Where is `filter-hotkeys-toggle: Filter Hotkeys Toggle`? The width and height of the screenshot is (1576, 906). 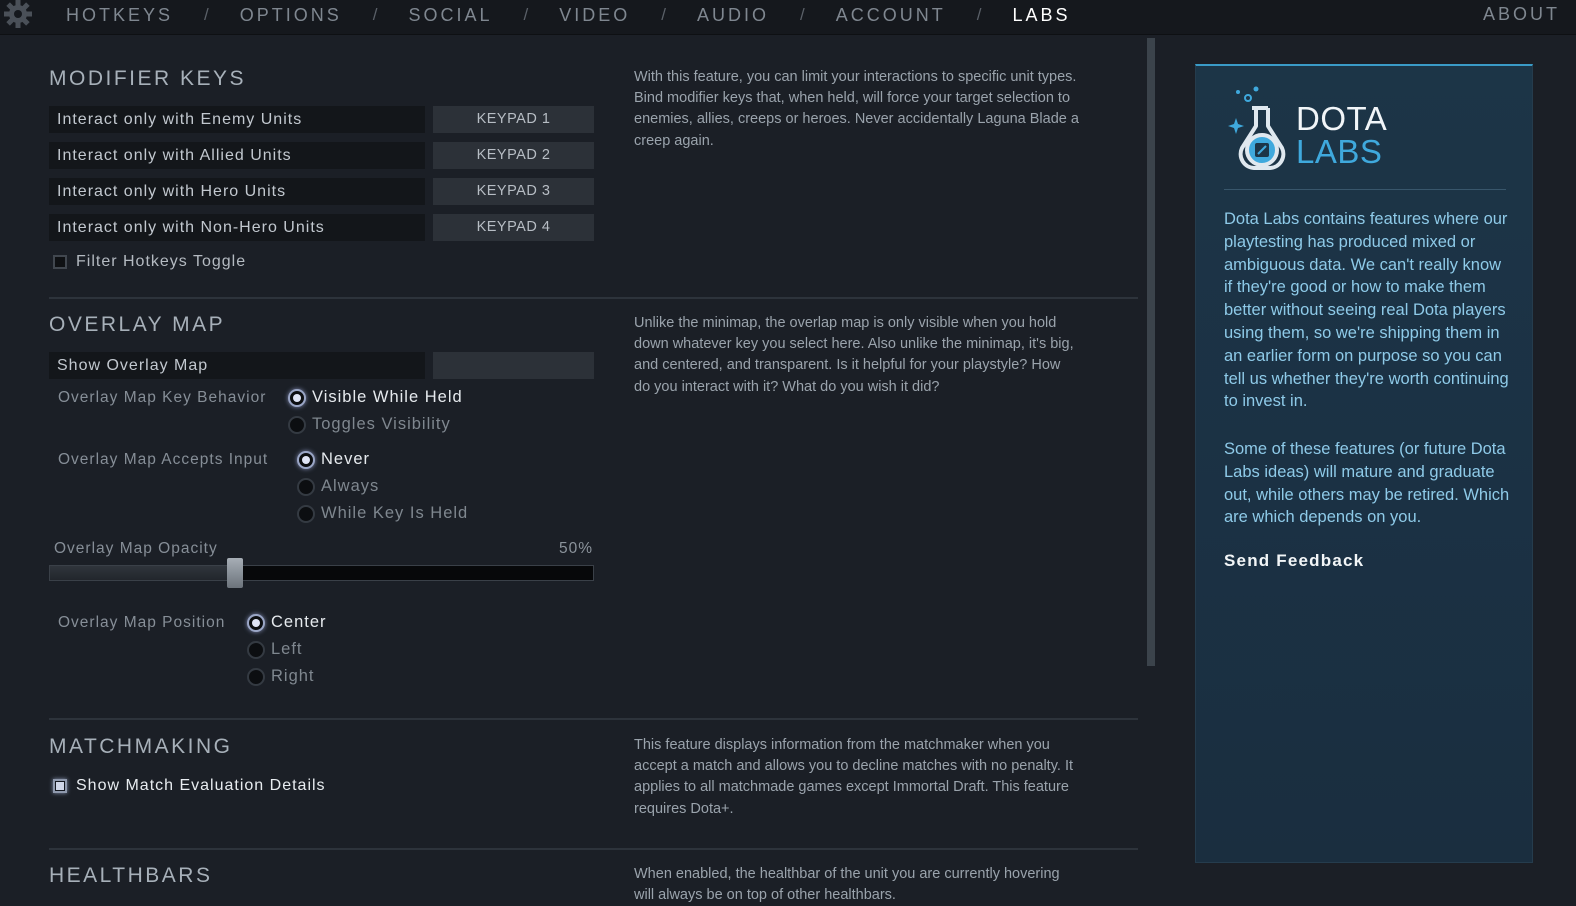 filter-hotkeys-toggle: Filter Hotkeys Toggle is located at coordinates (149, 262).